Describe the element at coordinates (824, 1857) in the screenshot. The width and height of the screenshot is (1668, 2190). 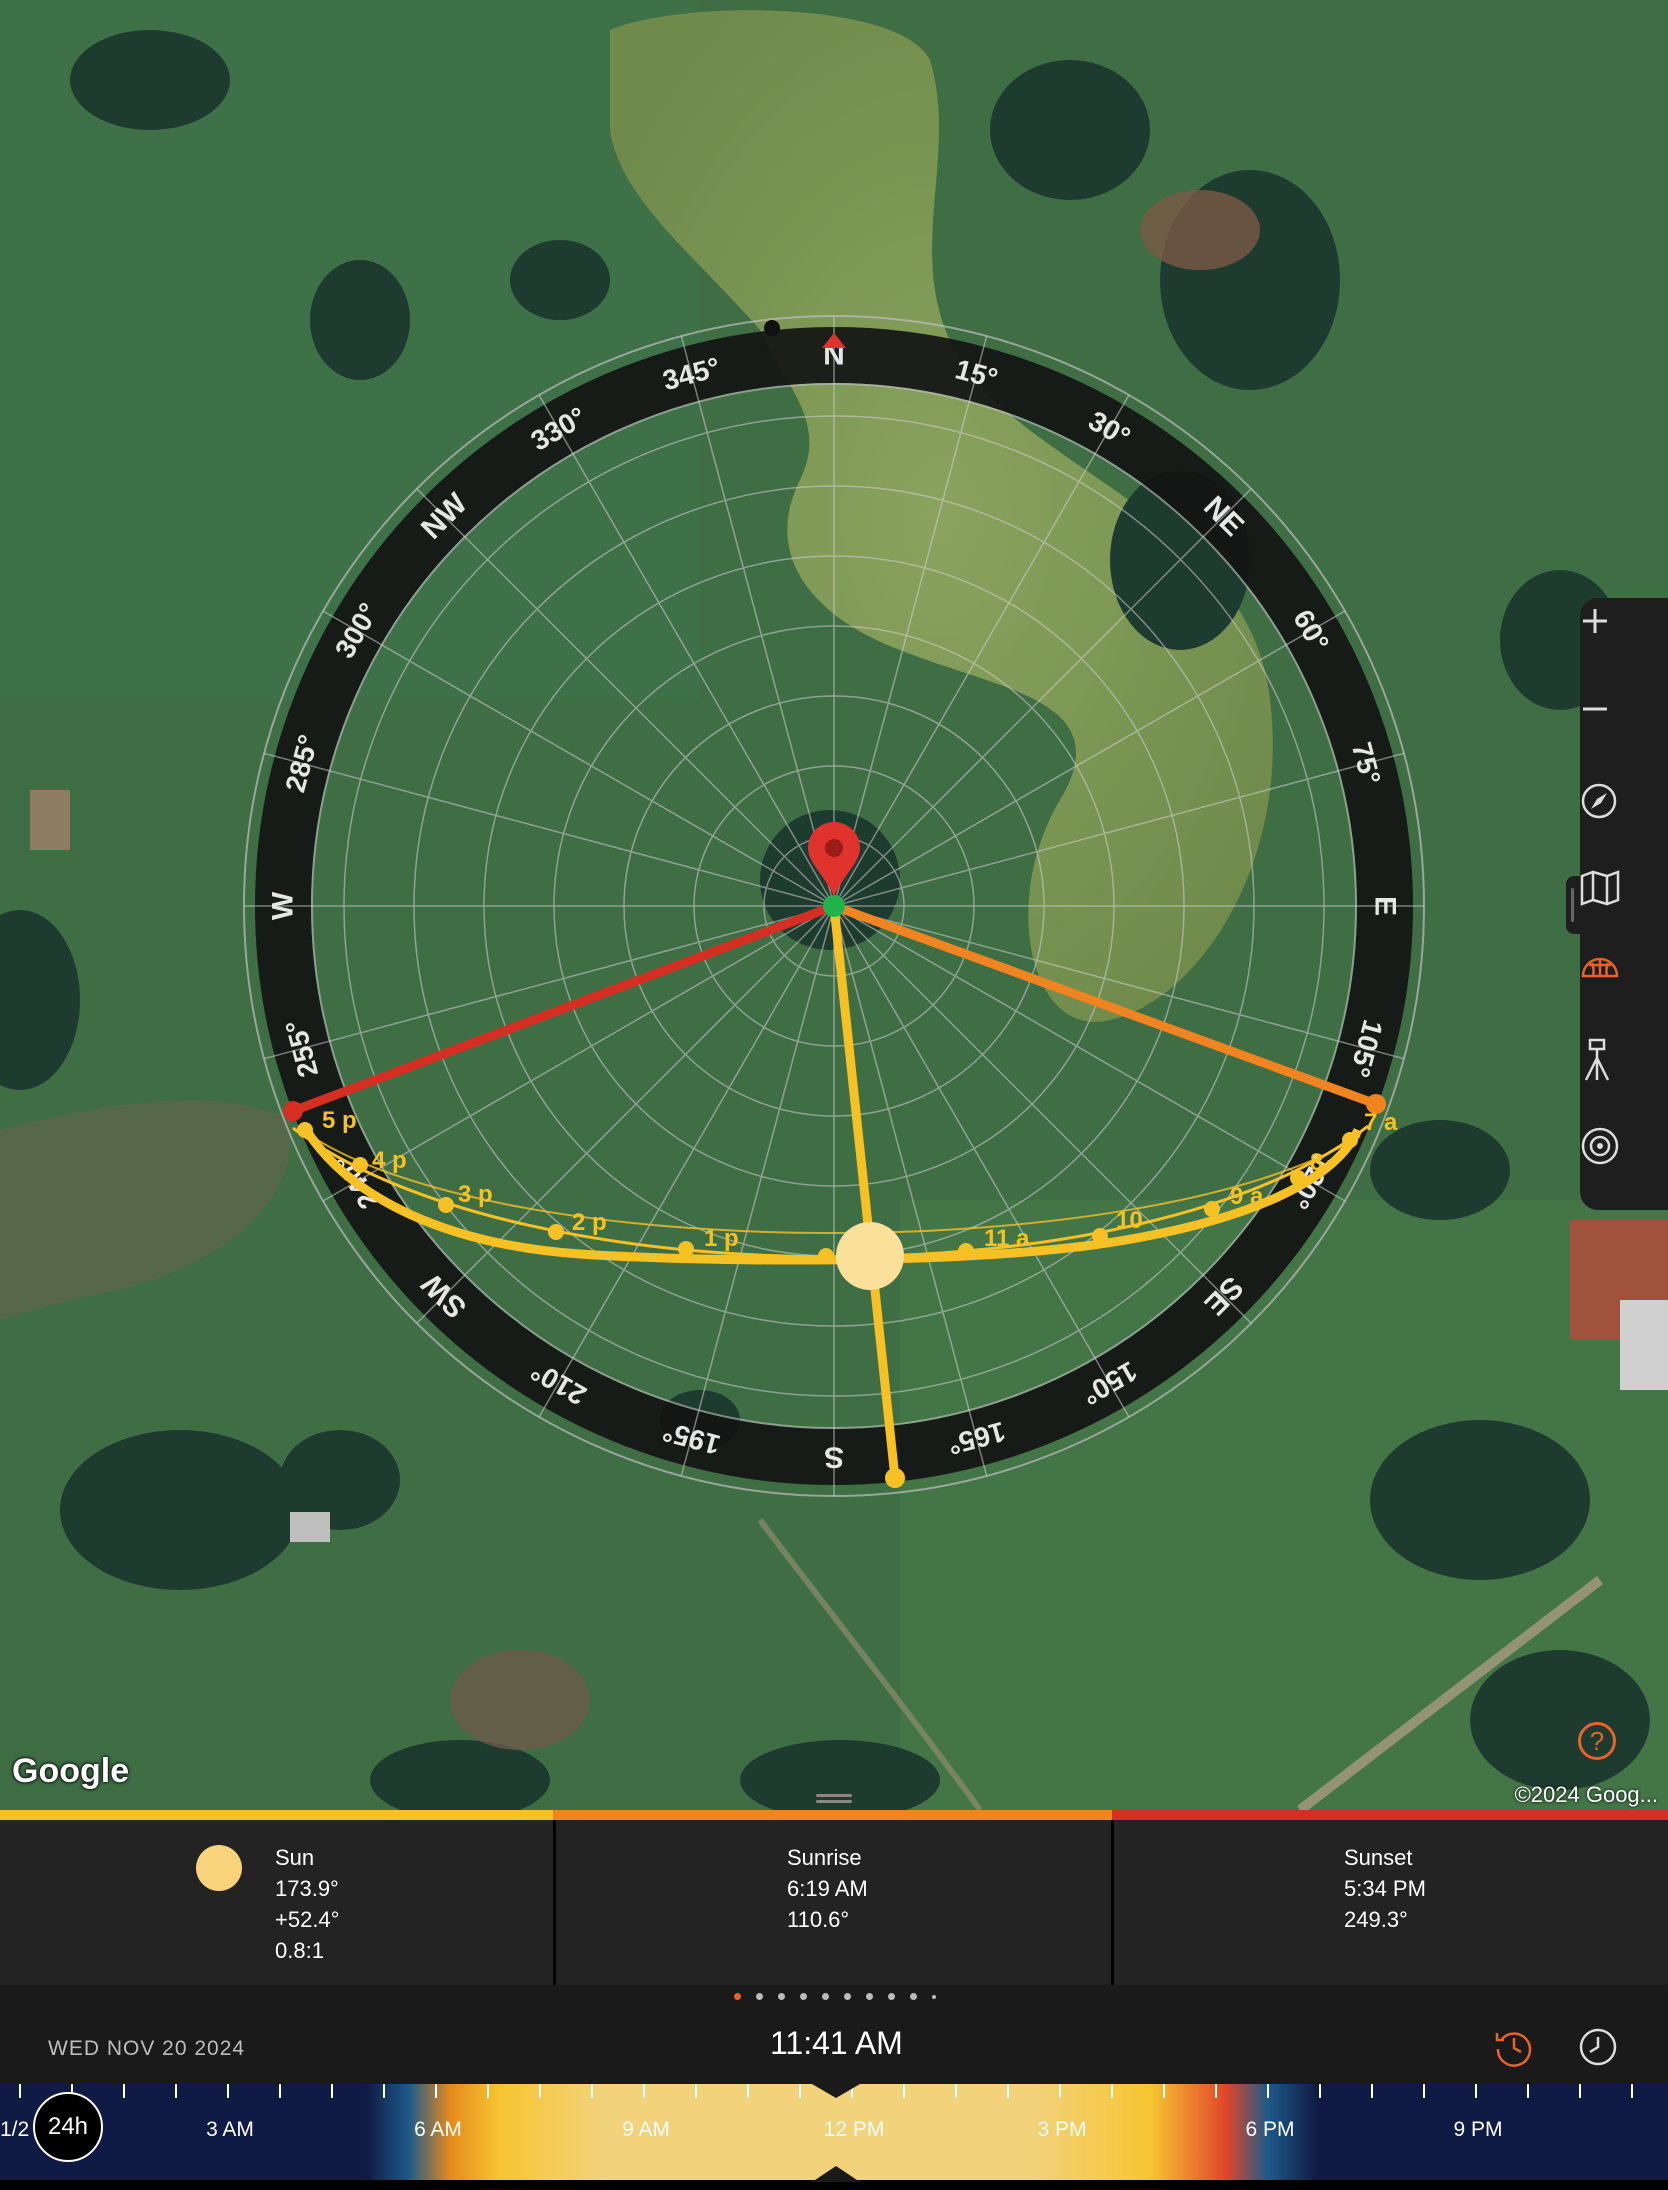
I see `sunrise-title: Sunrise` at that location.